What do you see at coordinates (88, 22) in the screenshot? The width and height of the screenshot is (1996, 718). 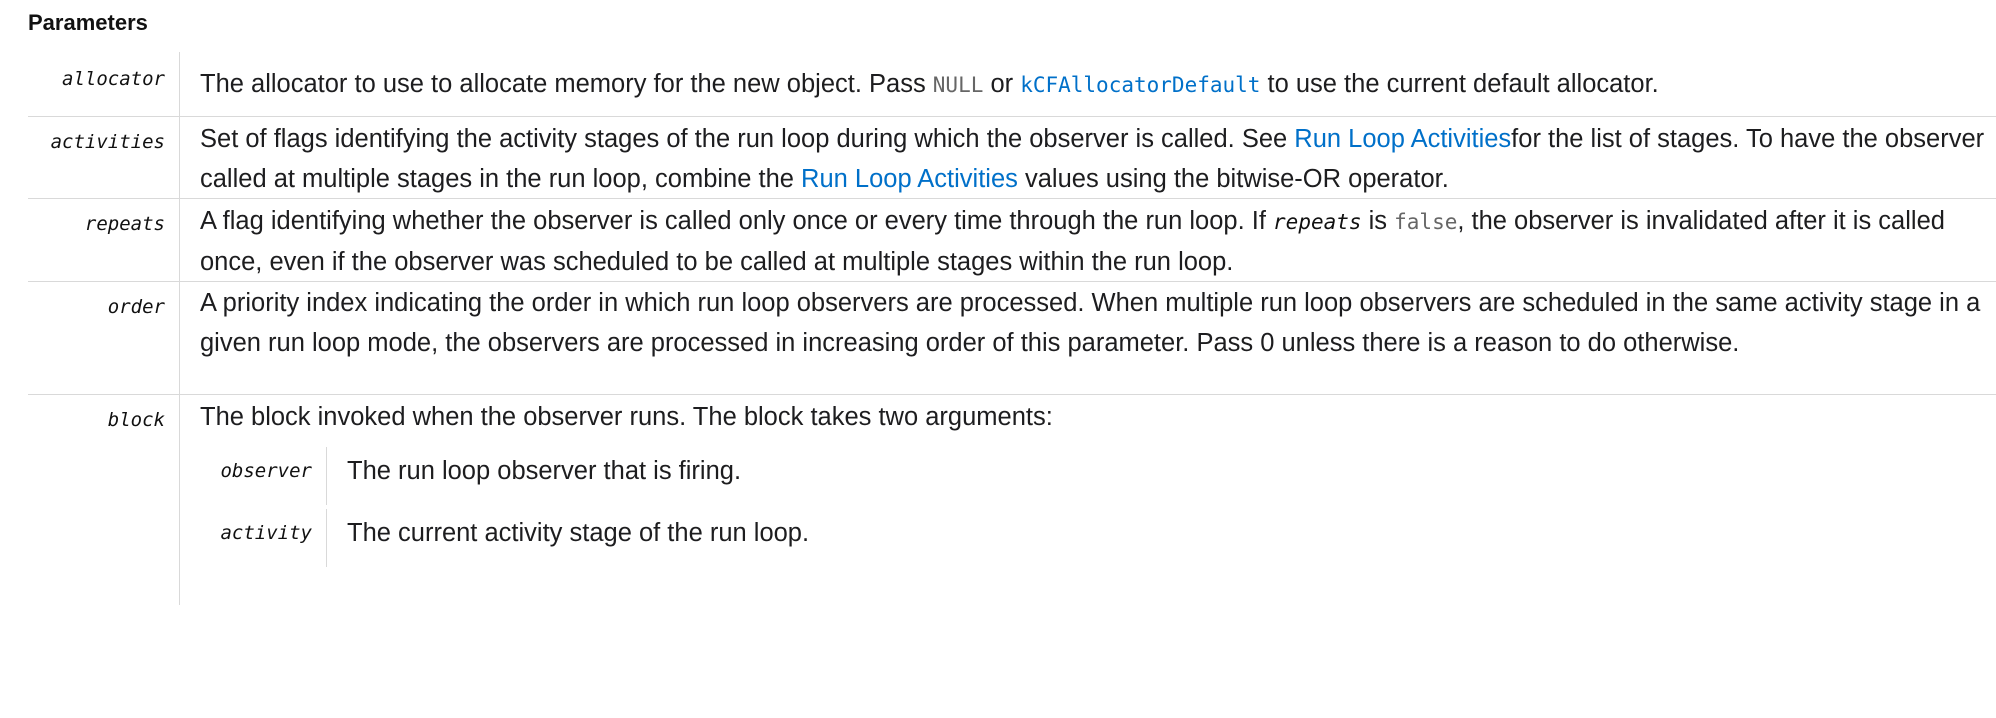 I see `section-heading: Parameters` at bounding box center [88, 22].